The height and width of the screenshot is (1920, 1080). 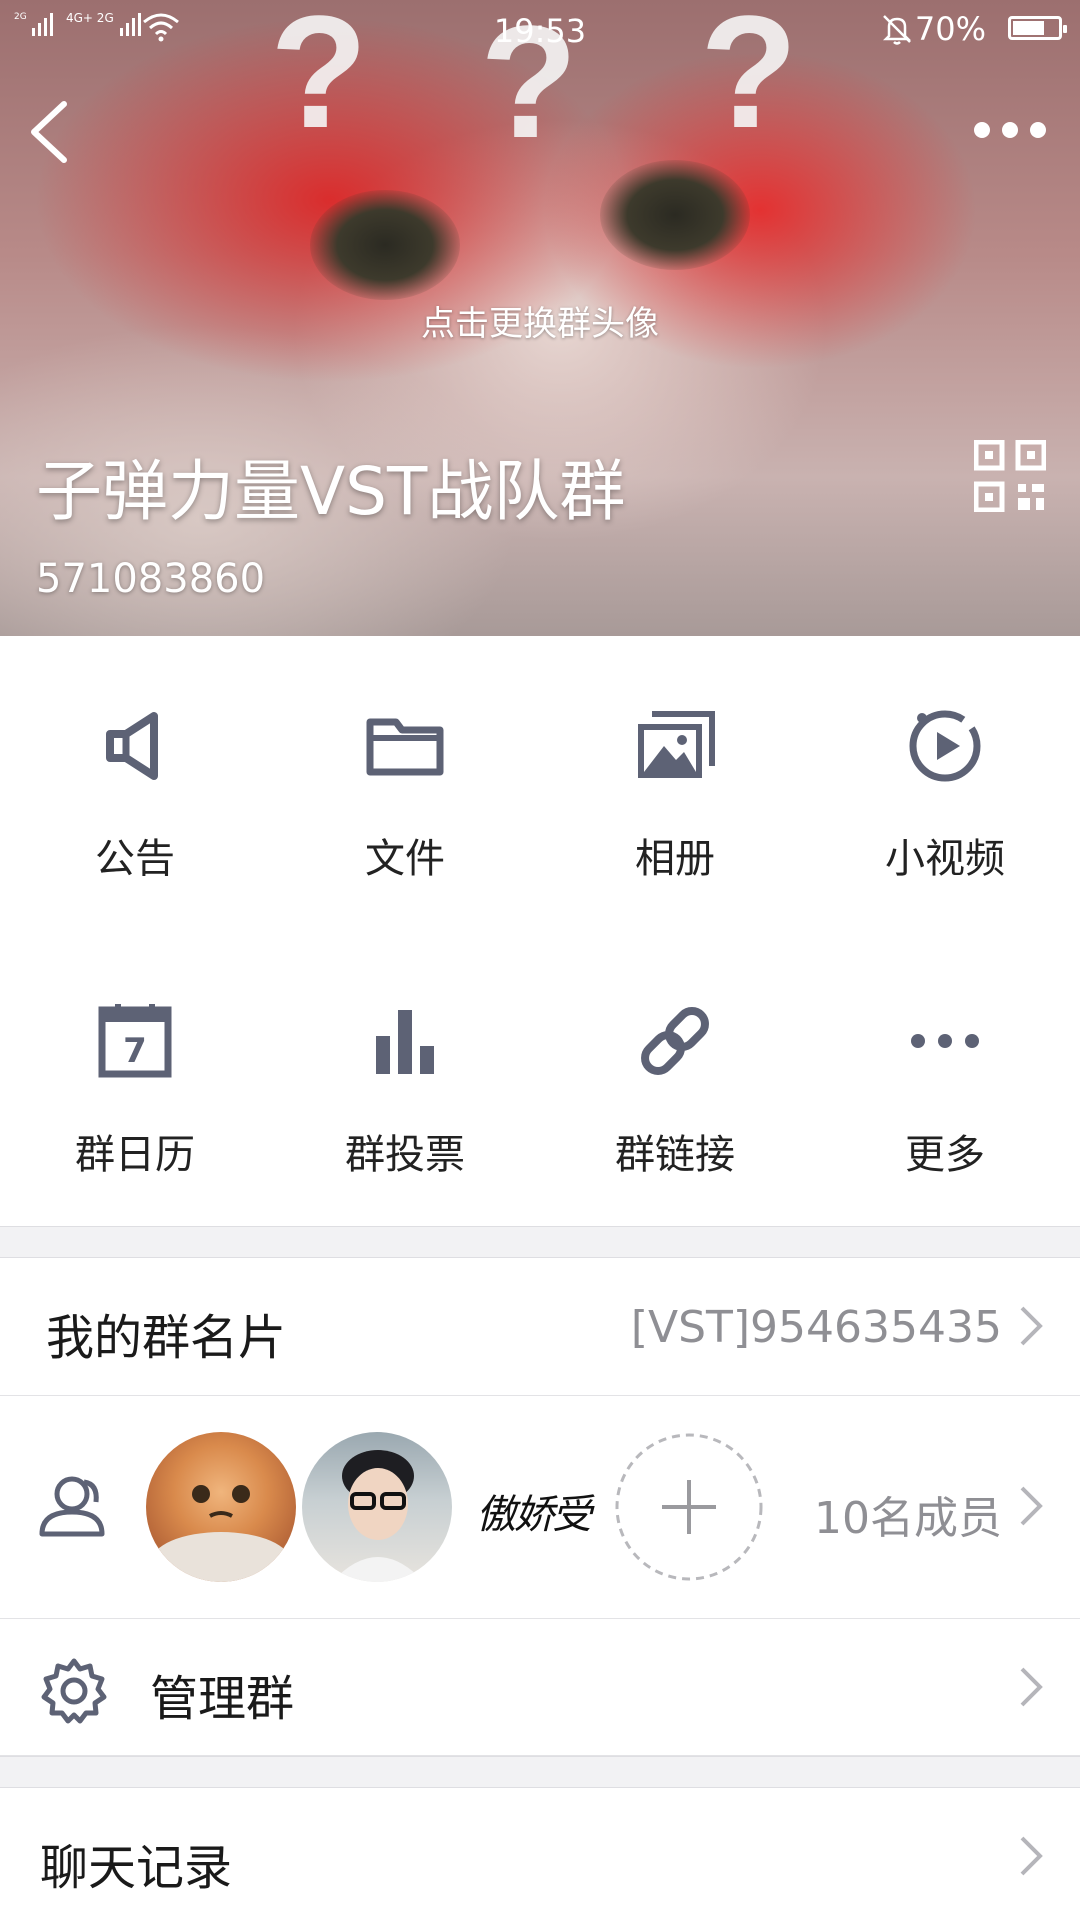 What do you see at coordinates (166, 1338) in the screenshot?
I see `my-group-card-label: 我的群名片` at bounding box center [166, 1338].